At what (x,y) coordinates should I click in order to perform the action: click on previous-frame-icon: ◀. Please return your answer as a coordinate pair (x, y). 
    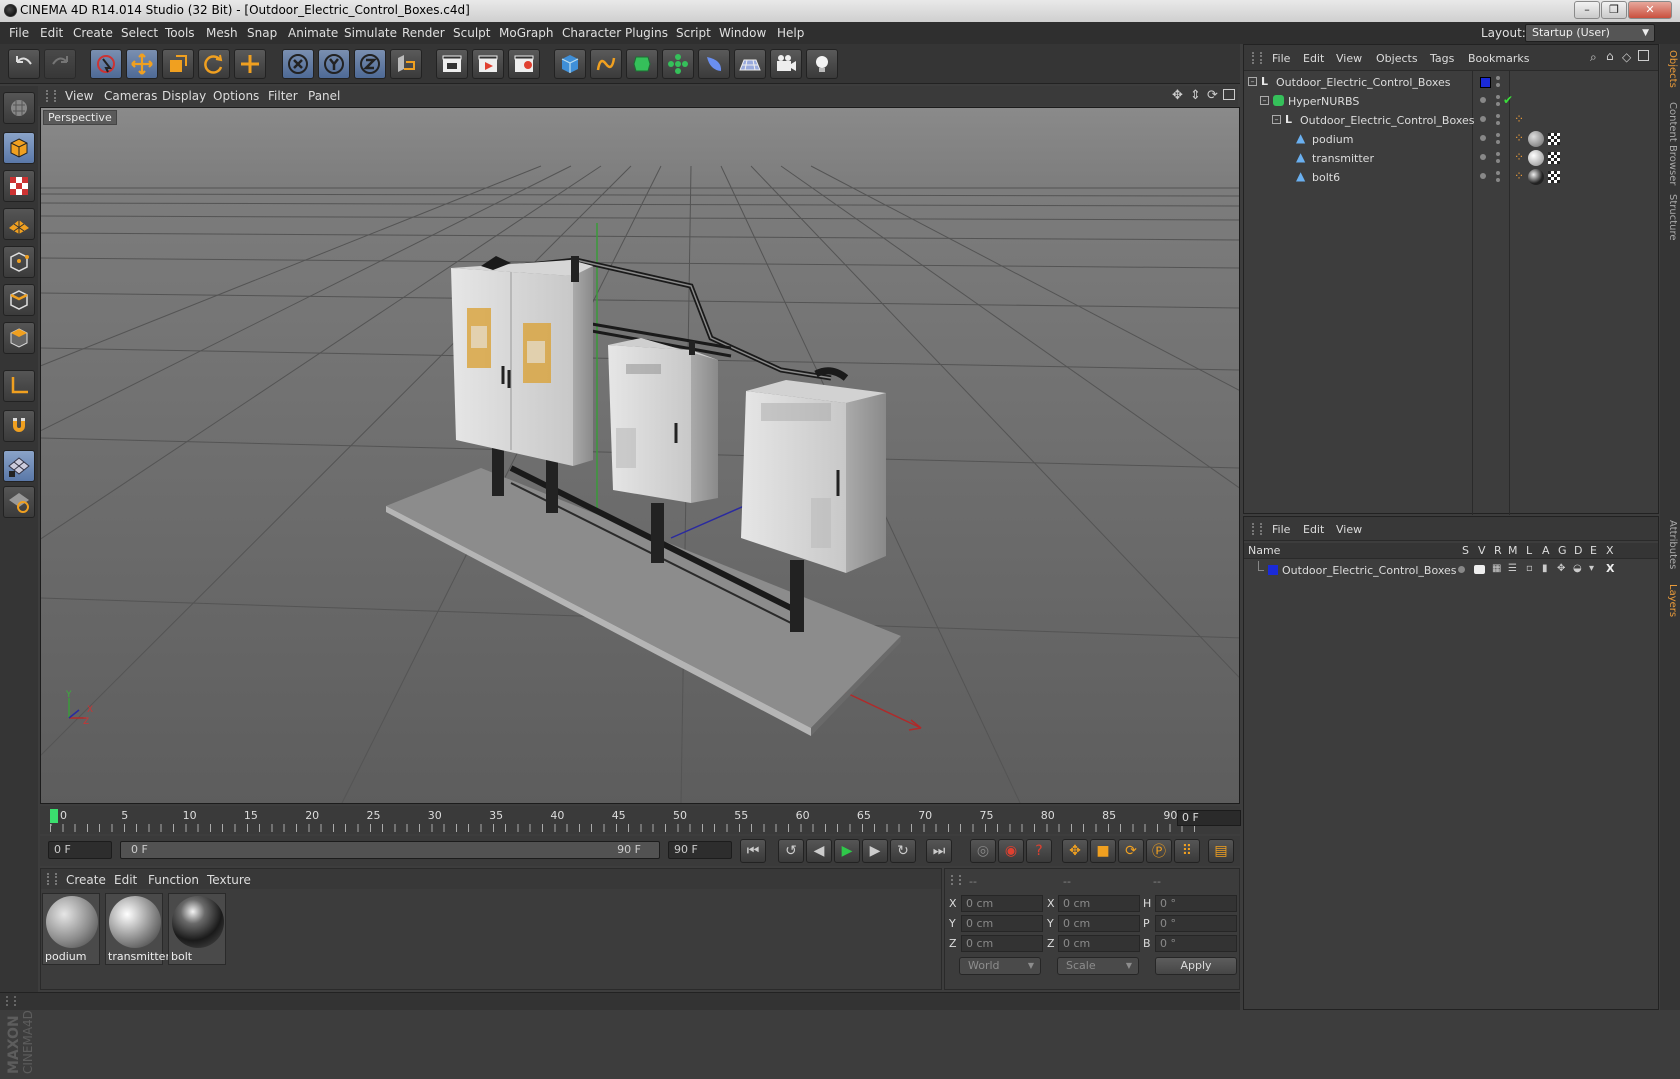
    Looking at the image, I should click on (819, 851).